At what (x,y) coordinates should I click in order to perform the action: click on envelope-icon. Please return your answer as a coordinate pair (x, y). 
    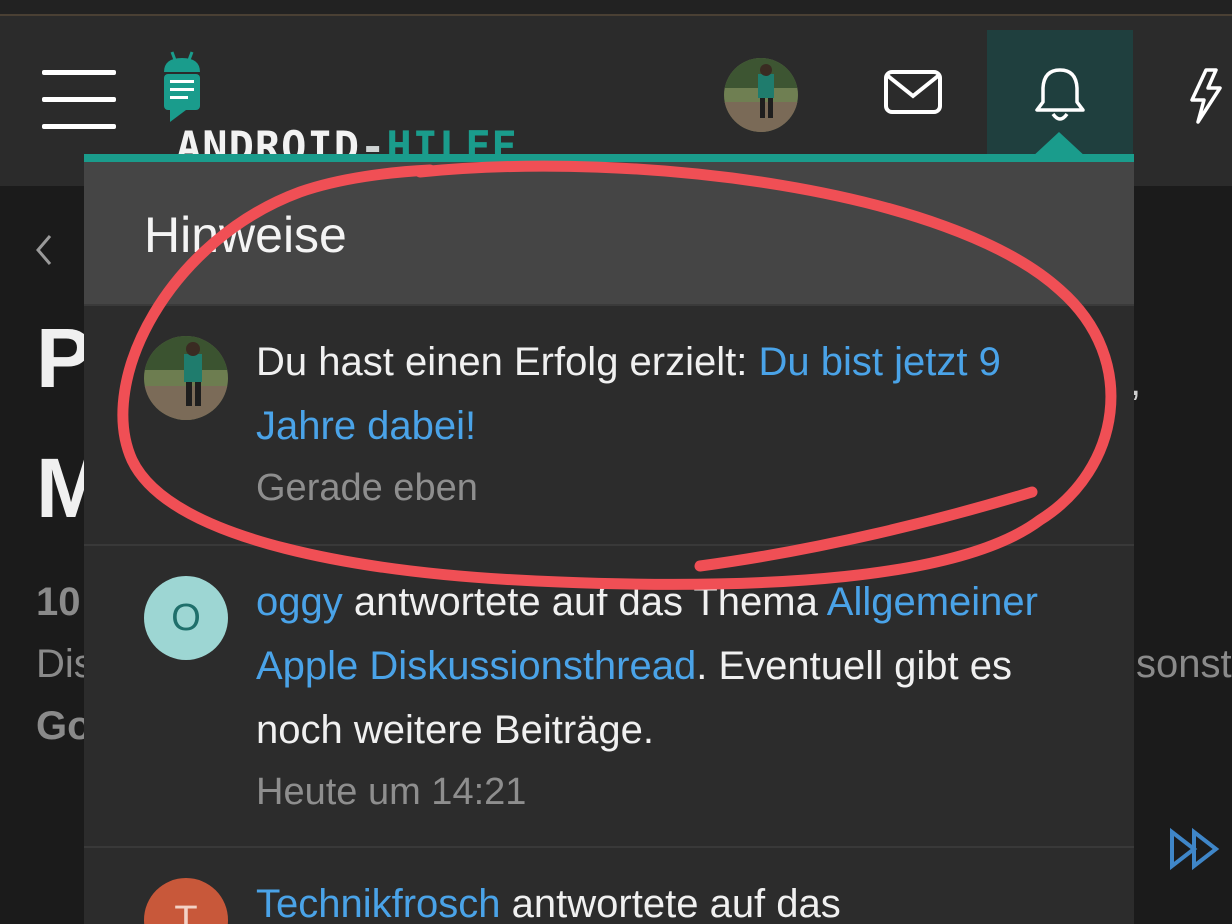
    Looking at the image, I should click on (913, 93).